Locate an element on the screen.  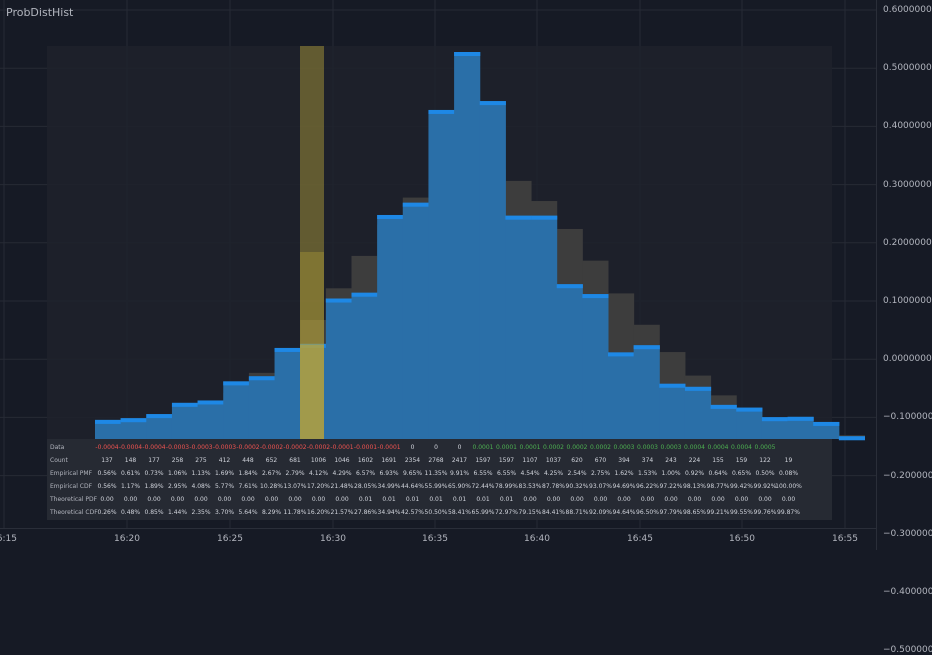
stats-cell: 92.09% is located at coordinates (600, 512).